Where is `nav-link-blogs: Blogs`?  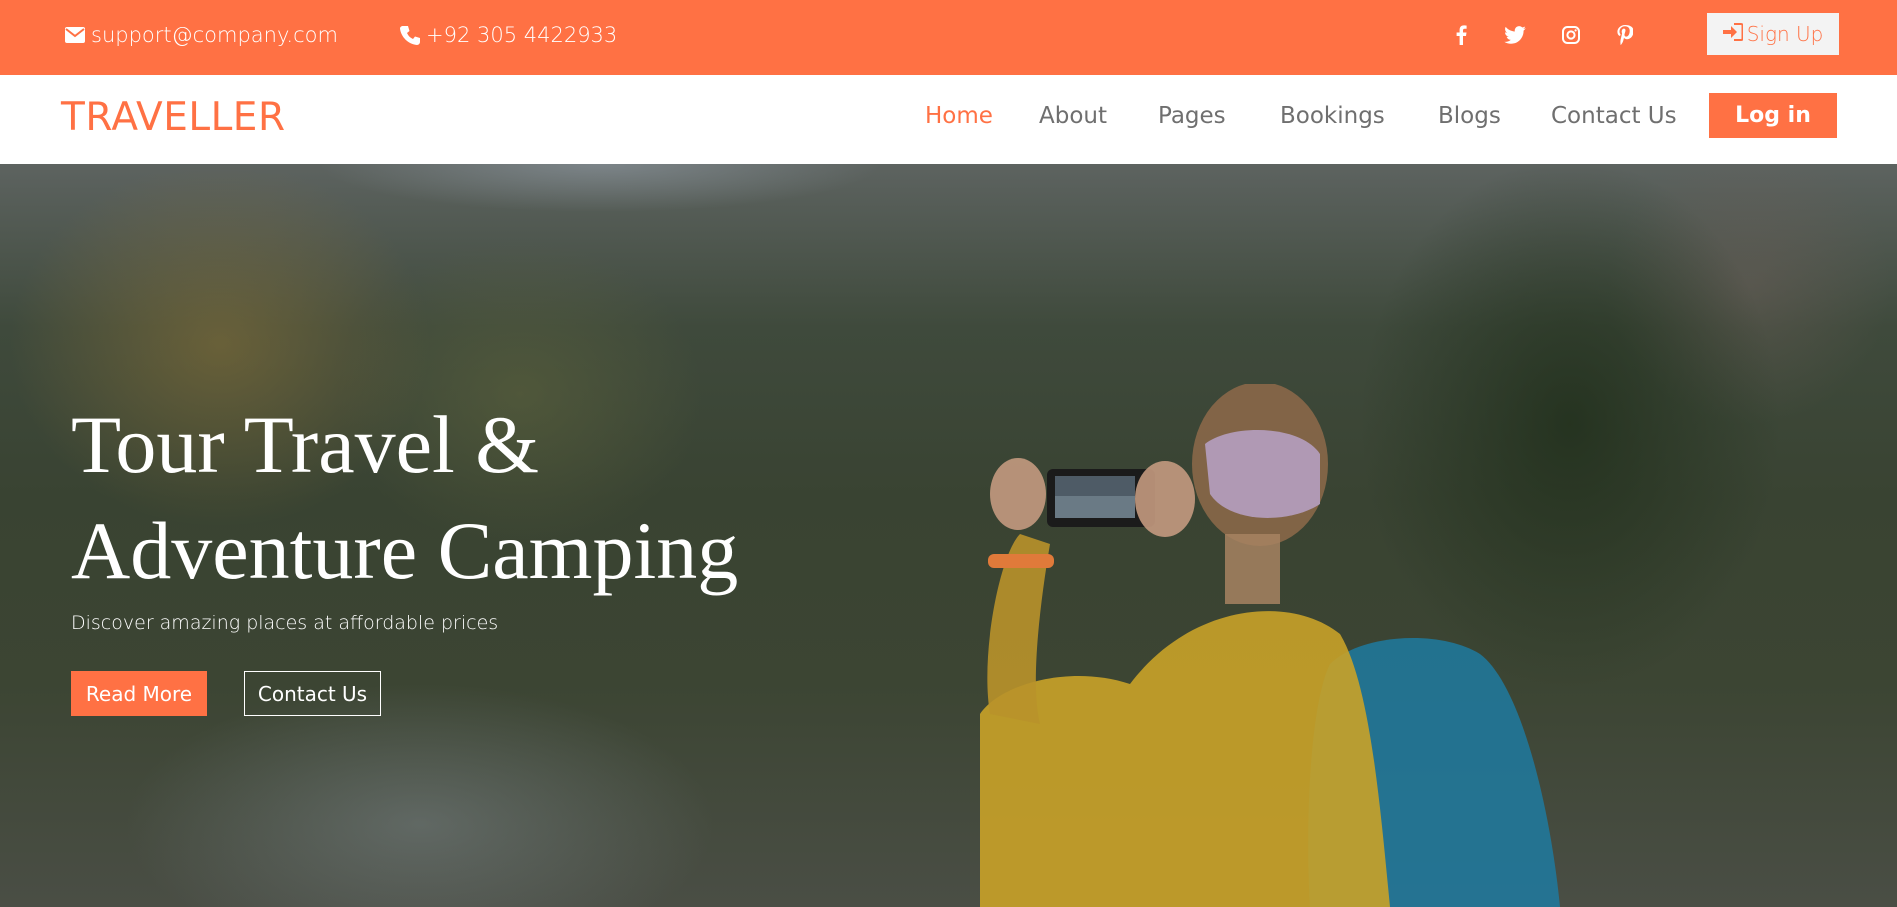
nav-link-blogs: Blogs is located at coordinates (1469, 116).